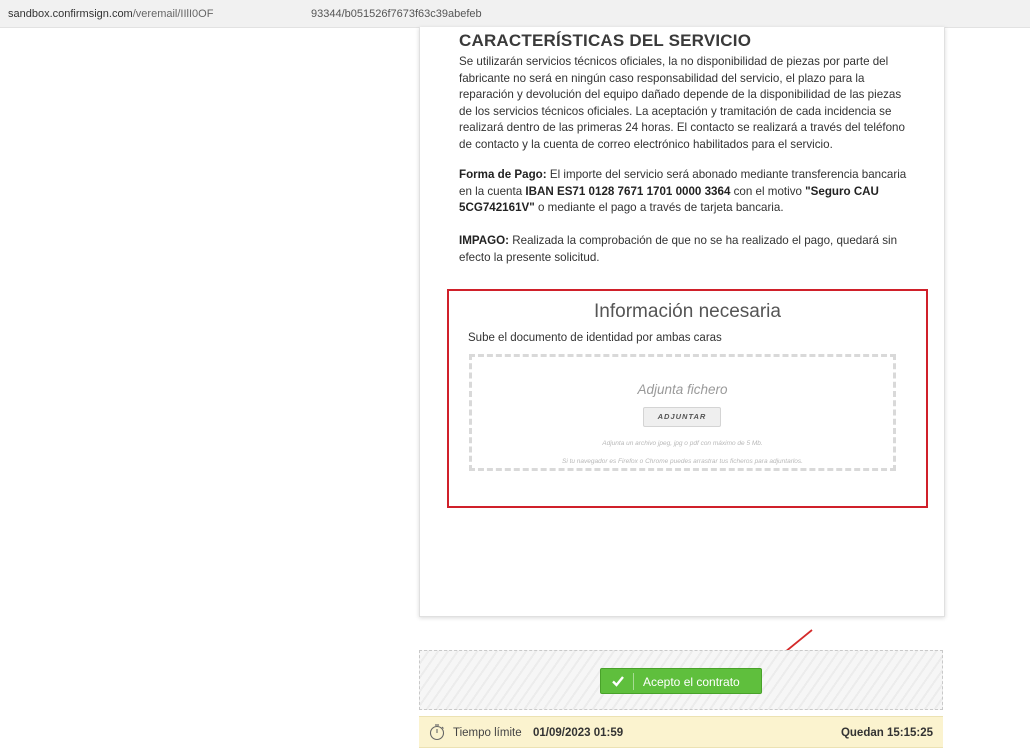  I want to click on stopwatch-icon, so click(437, 732).